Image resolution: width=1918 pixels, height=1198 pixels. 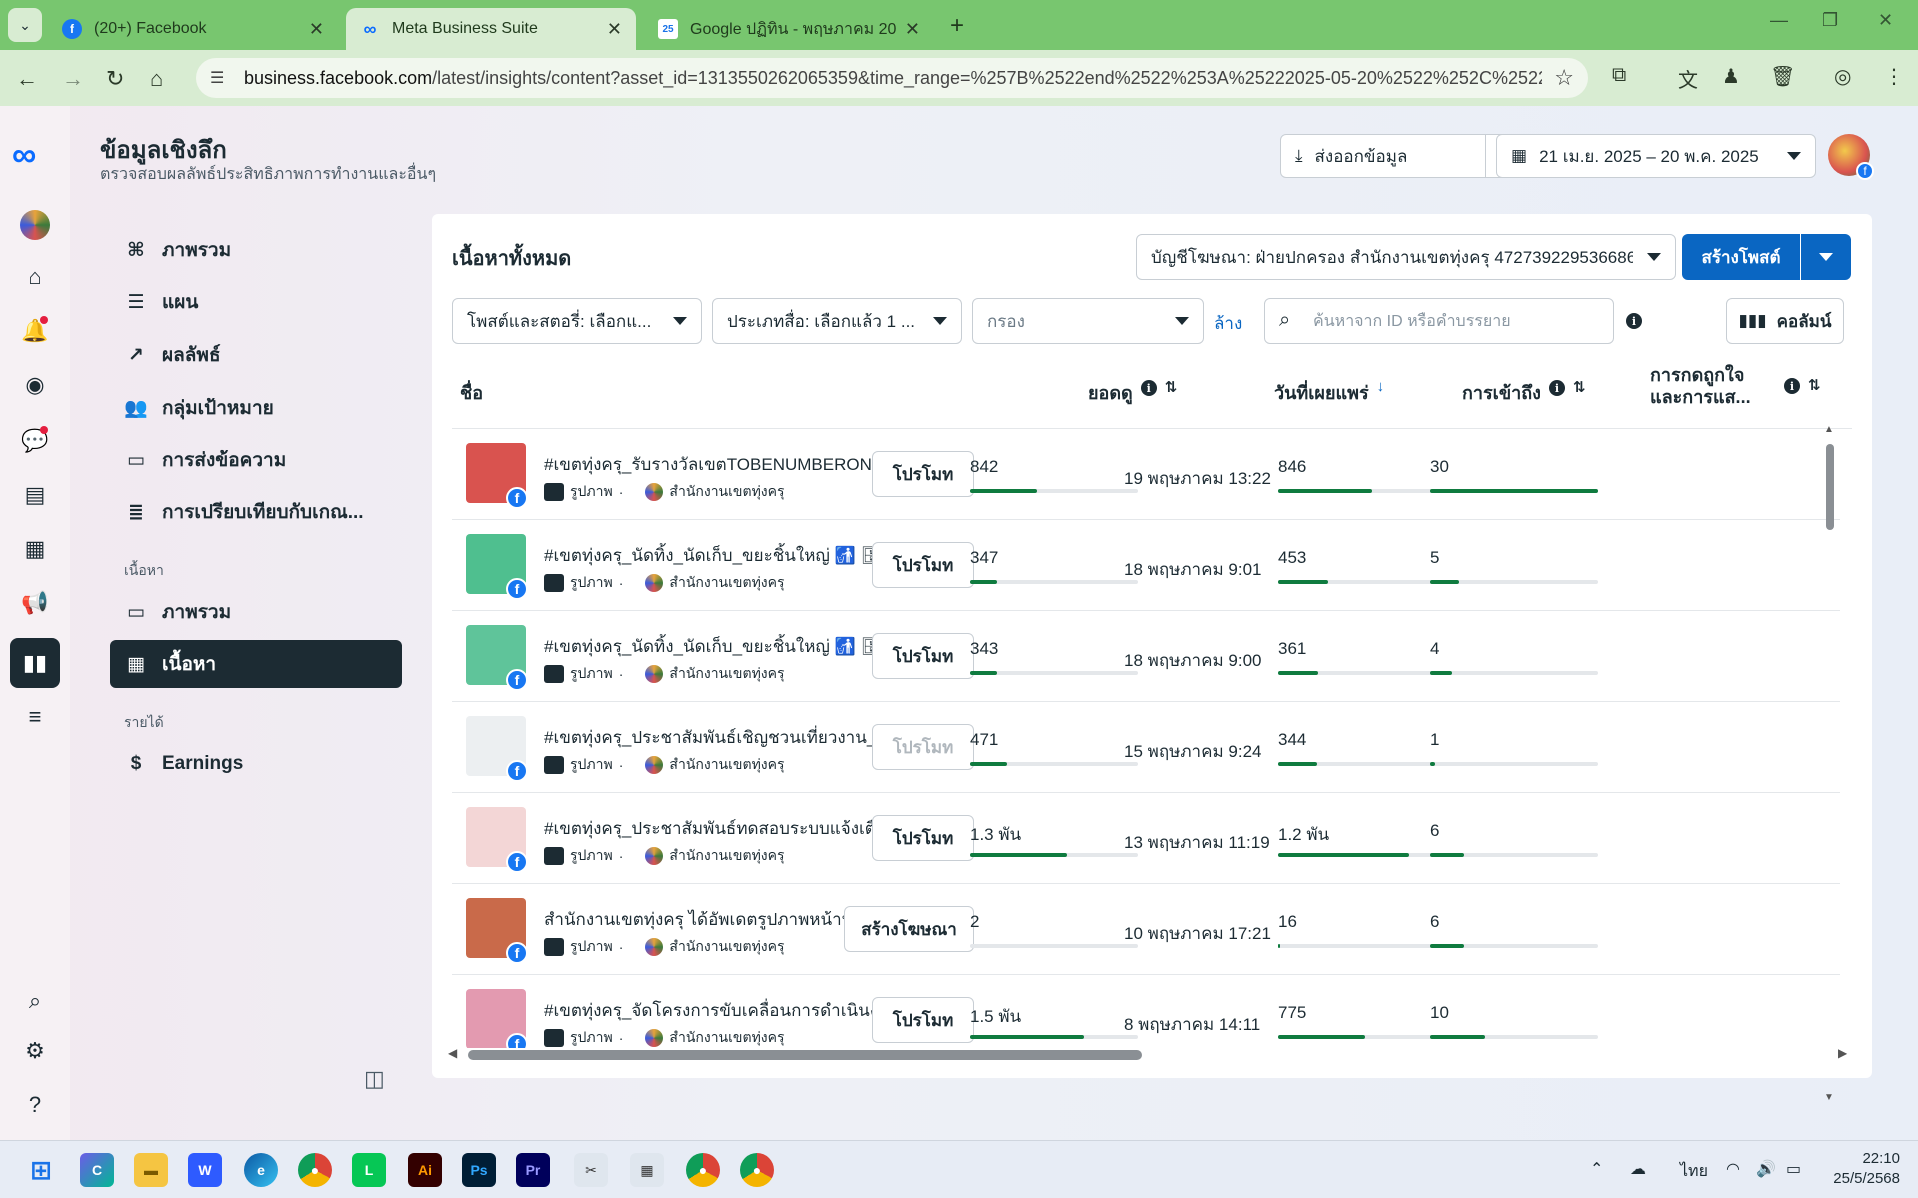 What do you see at coordinates (1638, 1169) in the screenshot?
I see `weather-icon: ☁` at bounding box center [1638, 1169].